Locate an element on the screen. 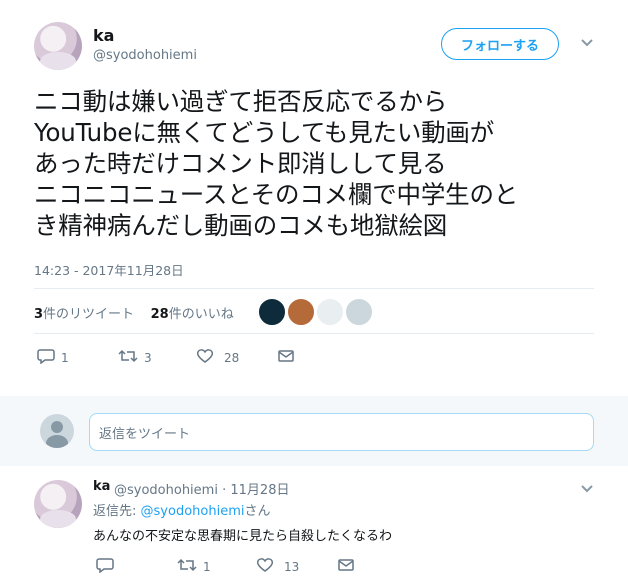  tweet-text-line: ニコニコニュースとそのコメ欄で中学生のと is located at coordinates (276, 194).